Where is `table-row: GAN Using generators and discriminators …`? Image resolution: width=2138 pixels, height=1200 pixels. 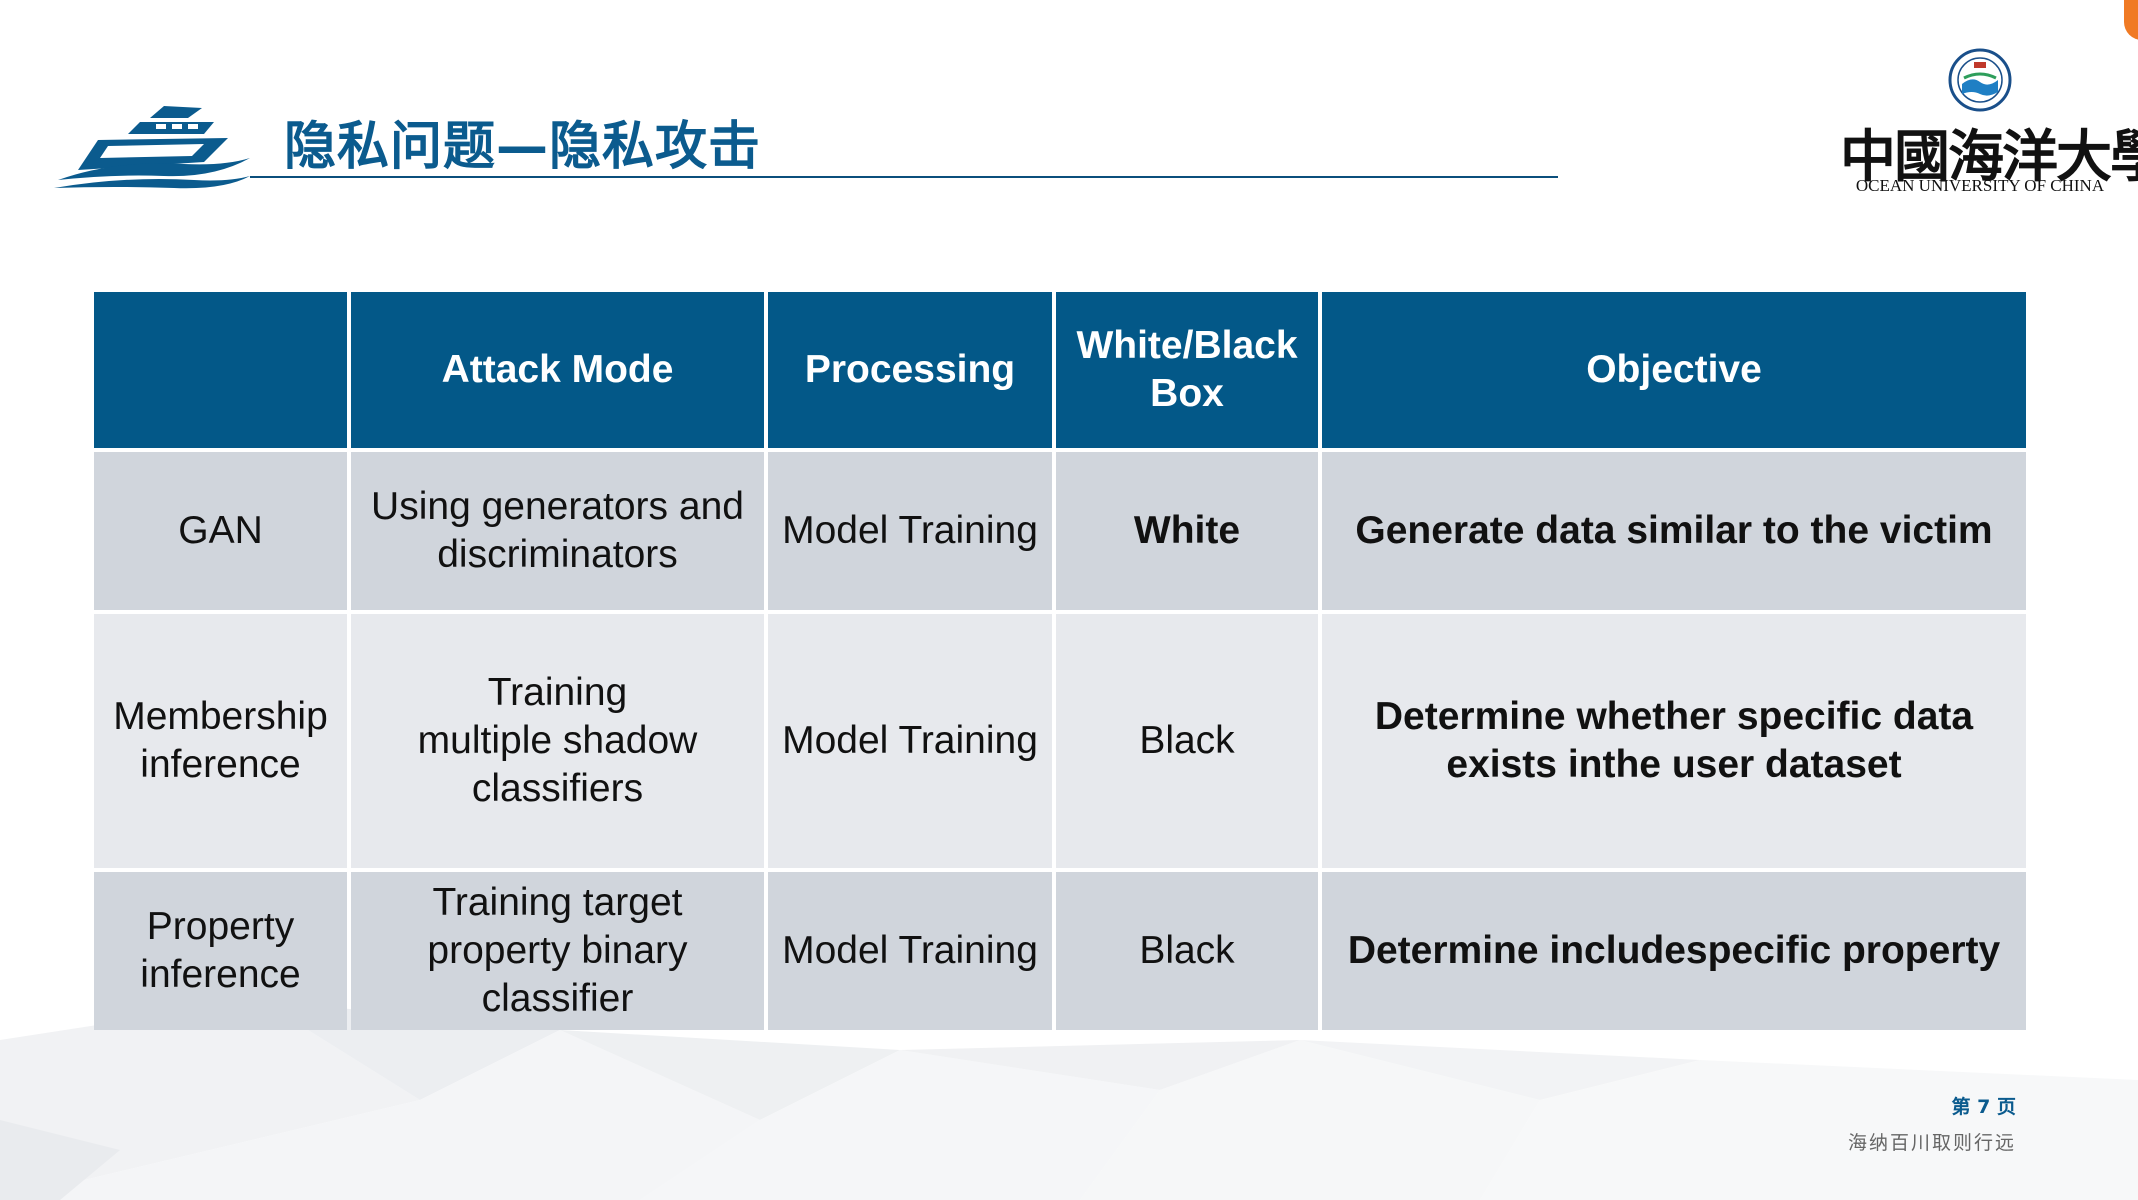 table-row: GAN Using generators and discriminators … is located at coordinates (1060, 531).